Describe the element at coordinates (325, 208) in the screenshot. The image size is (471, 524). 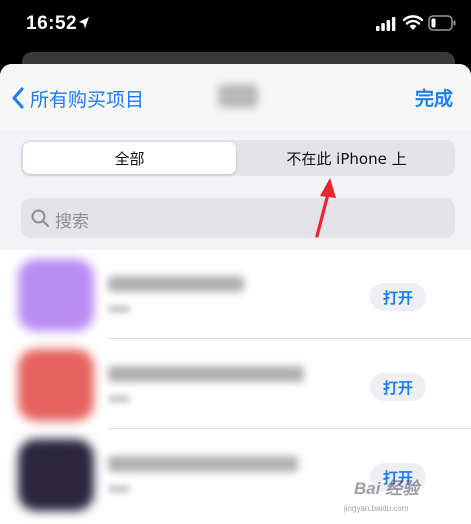
I see `red-arrow-annotation` at that location.